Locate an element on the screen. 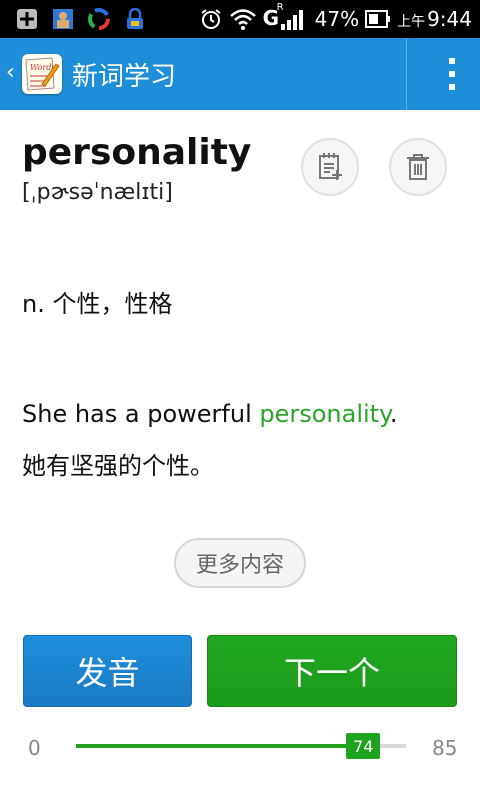 This screenshot has width=480, height=800. next-word-button: 下一个 is located at coordinates (332, 671).